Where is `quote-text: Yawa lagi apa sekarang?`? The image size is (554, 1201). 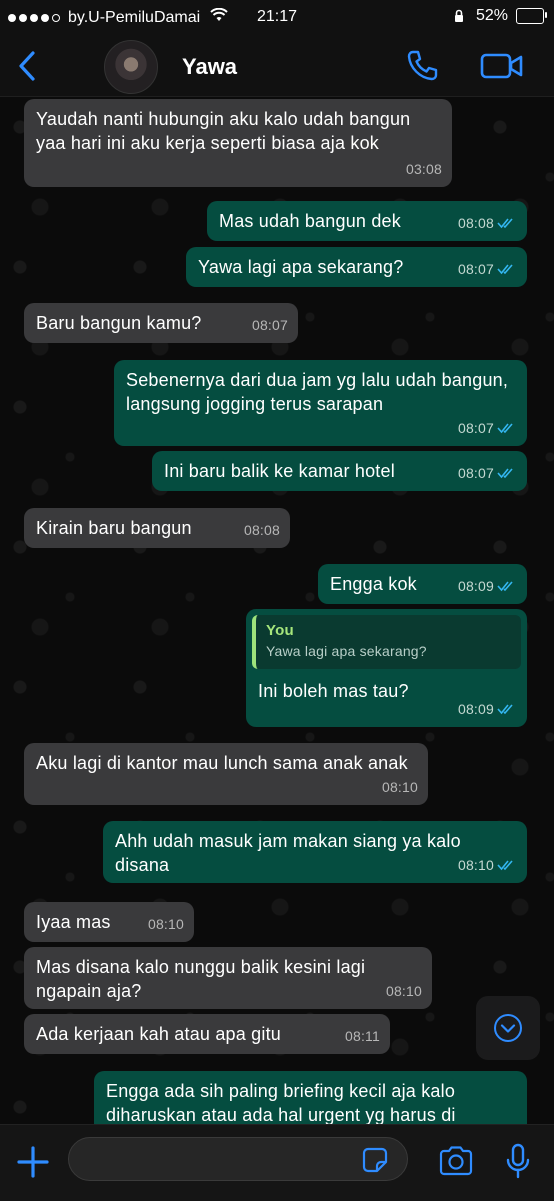
quote-text: Yawa lagi apa sekarang? is located at coordinates (346, 651).